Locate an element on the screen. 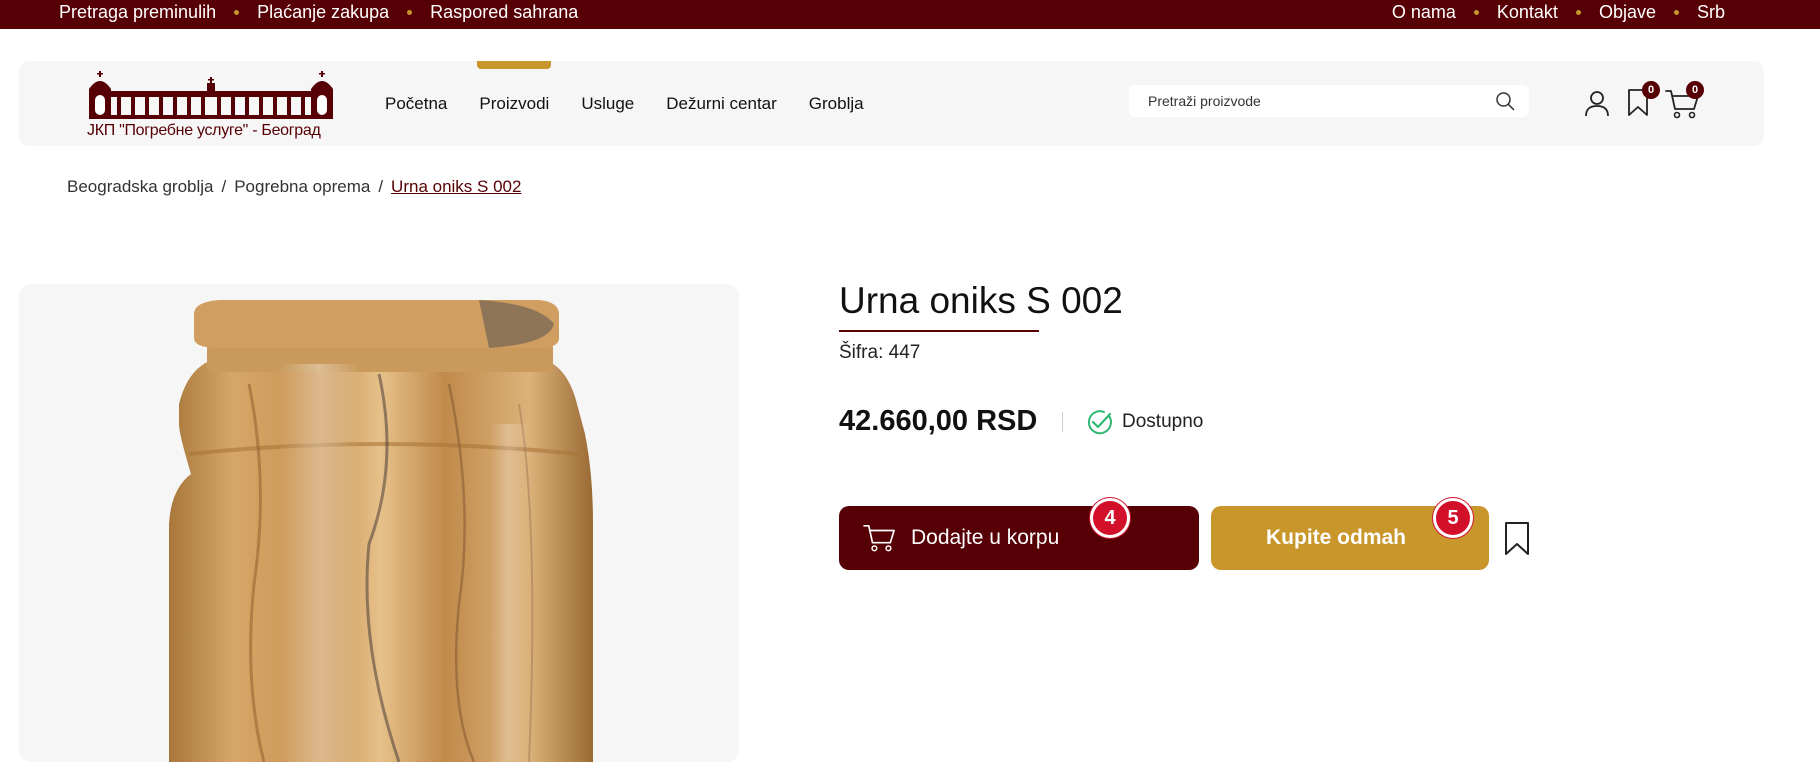 The width and height of the screenshot is (1820, 762). top-bar-right-links: O nama Kontakt Objave Srb is located at coordinates (1558, 12).